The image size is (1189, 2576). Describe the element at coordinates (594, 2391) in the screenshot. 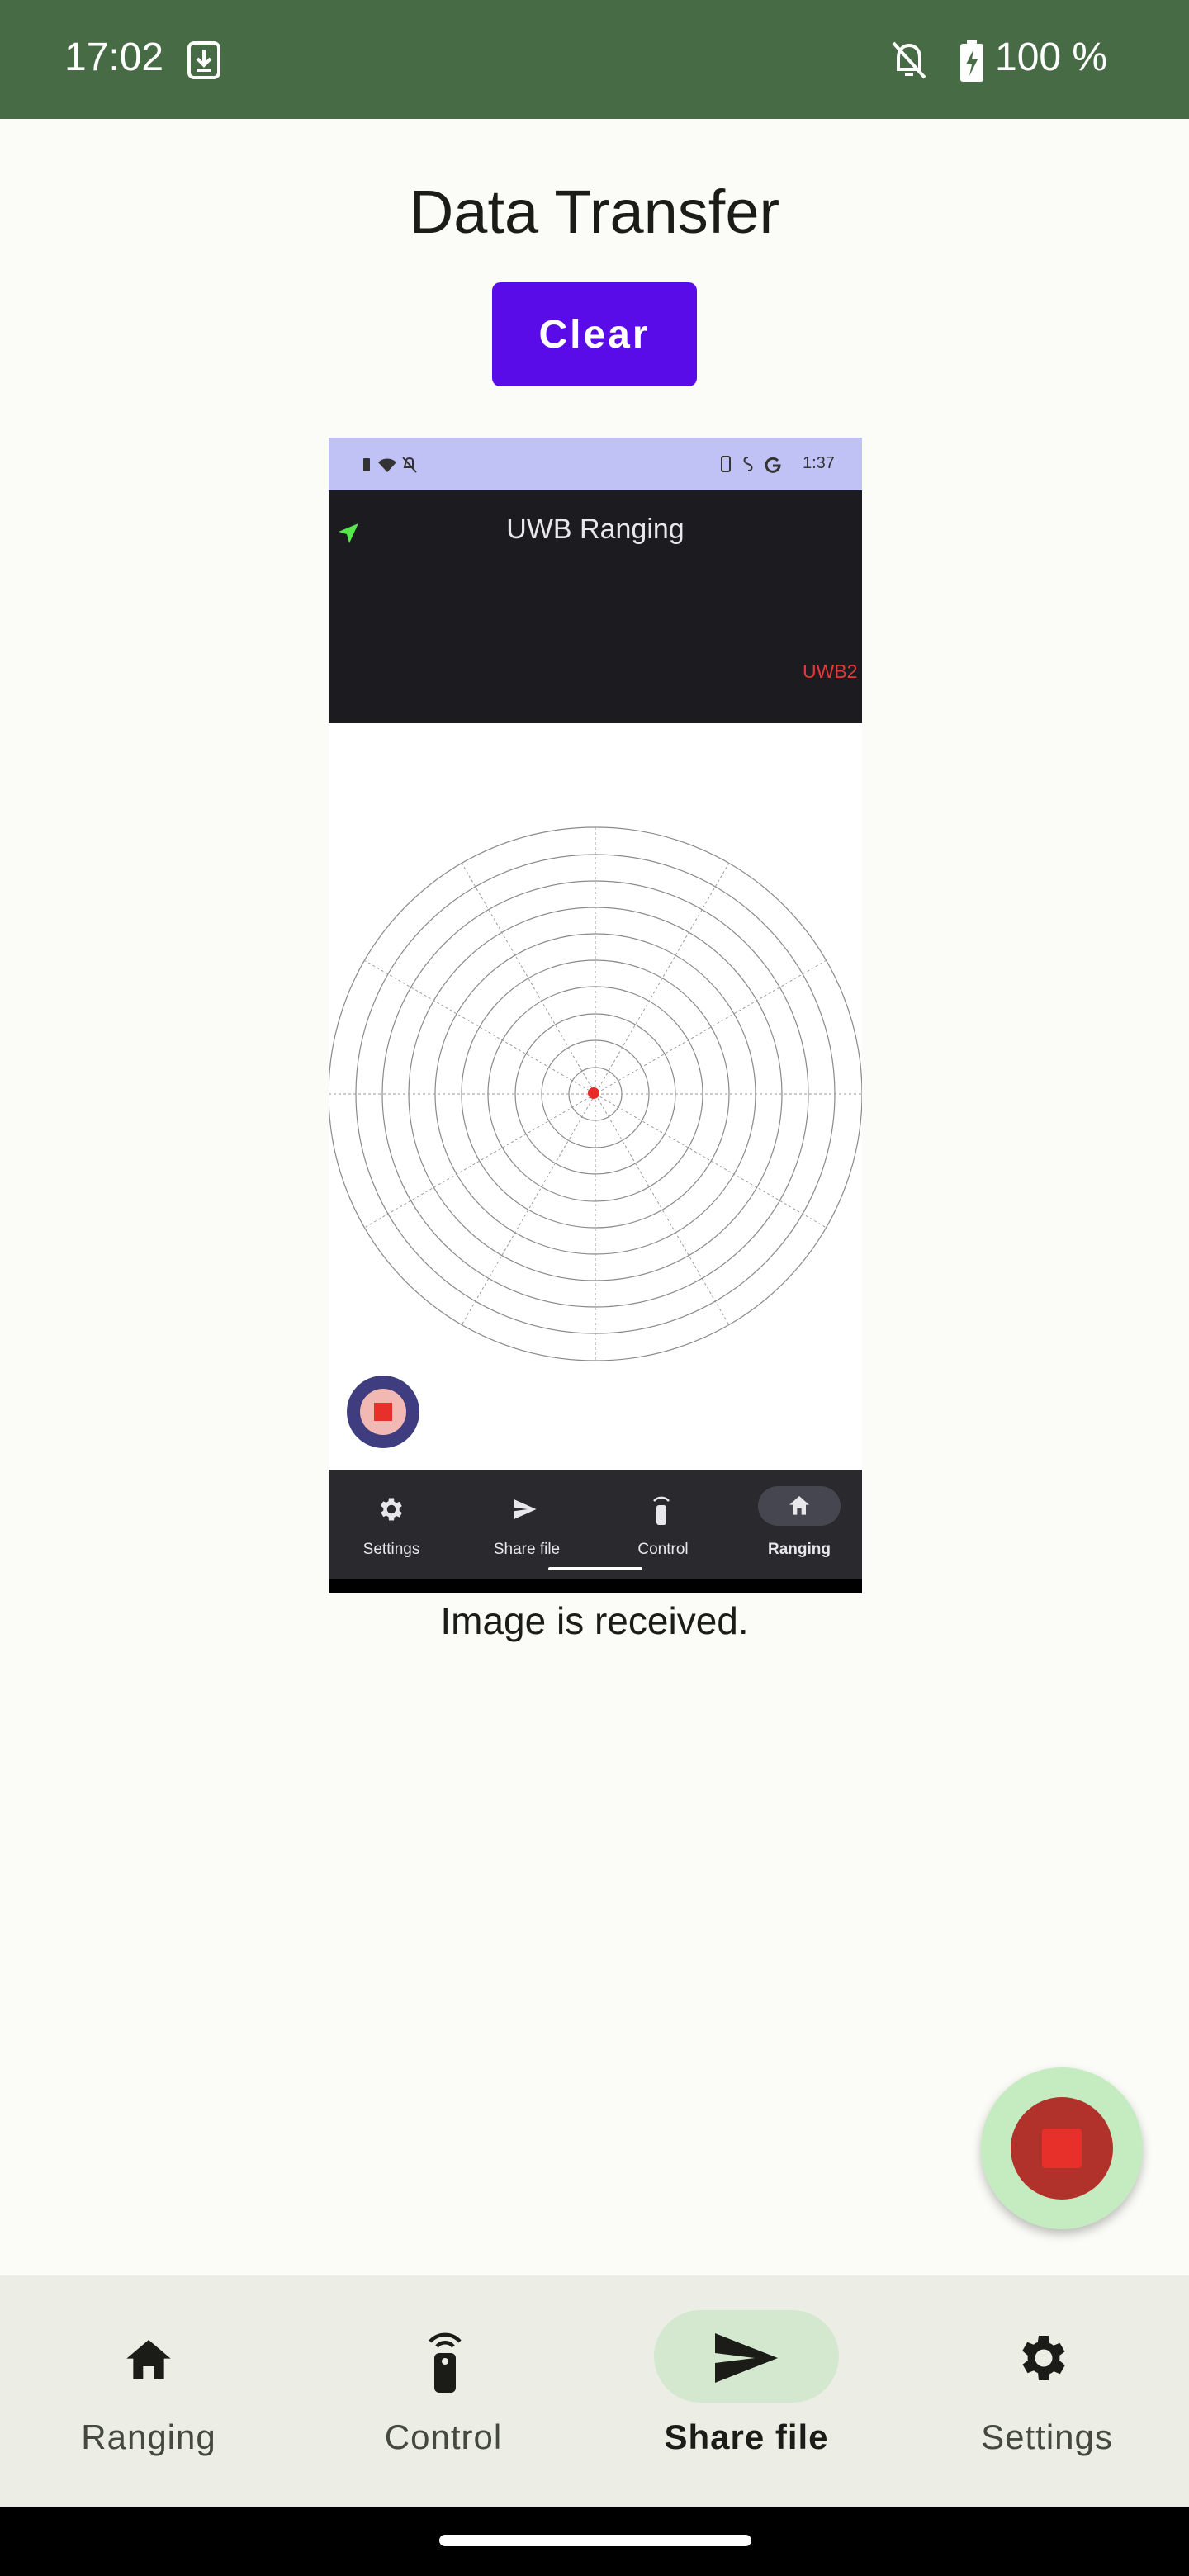

I see `bottom-nav: Ranging Control Share file Settings` at that location.